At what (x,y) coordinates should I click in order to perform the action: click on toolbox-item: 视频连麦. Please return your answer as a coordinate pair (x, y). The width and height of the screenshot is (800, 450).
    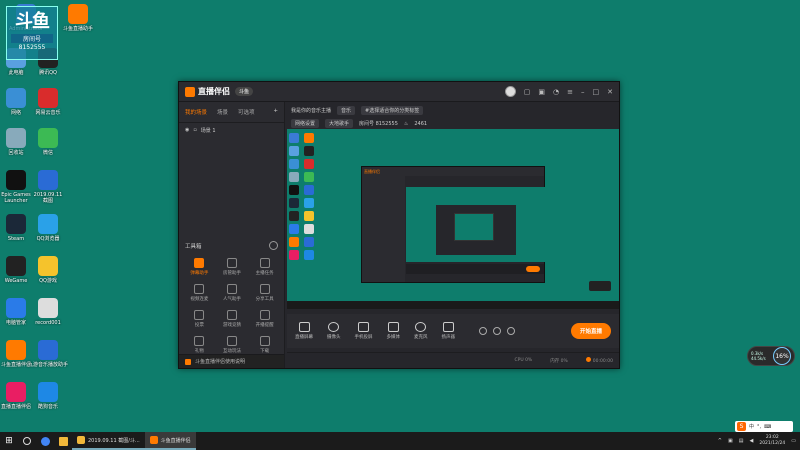
    Looking at the image, I should click on (199, 293).